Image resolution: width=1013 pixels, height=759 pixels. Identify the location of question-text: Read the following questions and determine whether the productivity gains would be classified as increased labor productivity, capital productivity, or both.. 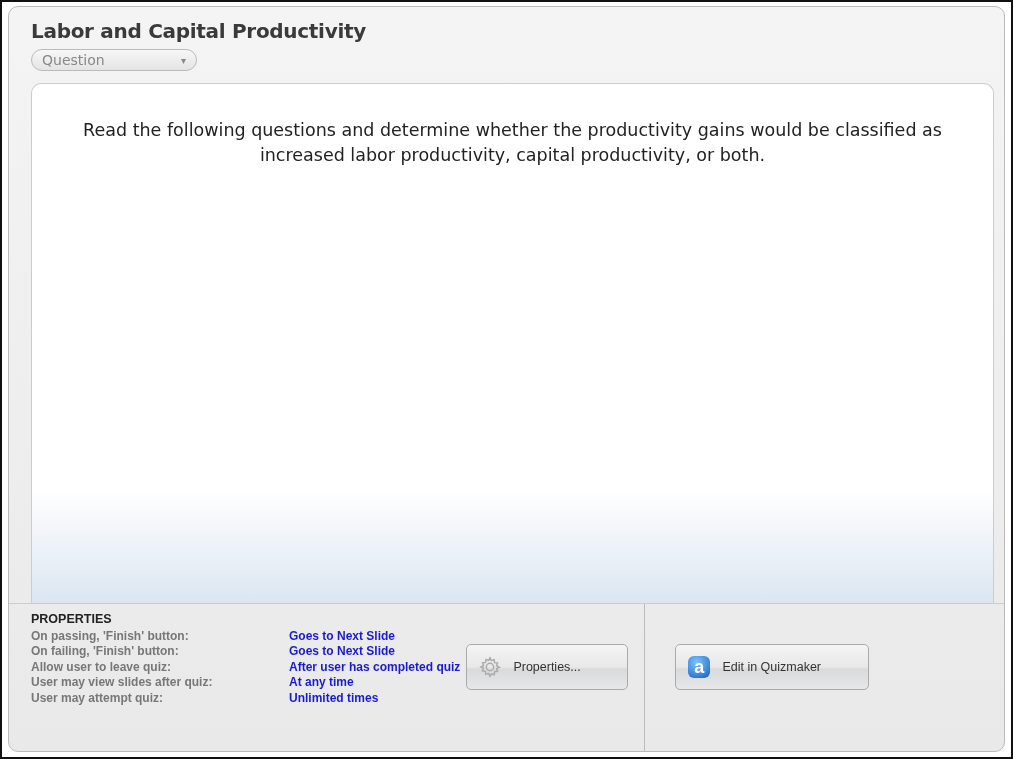
(512, 143).